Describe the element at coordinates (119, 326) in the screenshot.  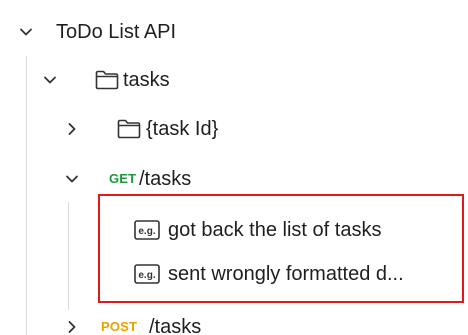
I see `method-badge-post: POST` at that location.